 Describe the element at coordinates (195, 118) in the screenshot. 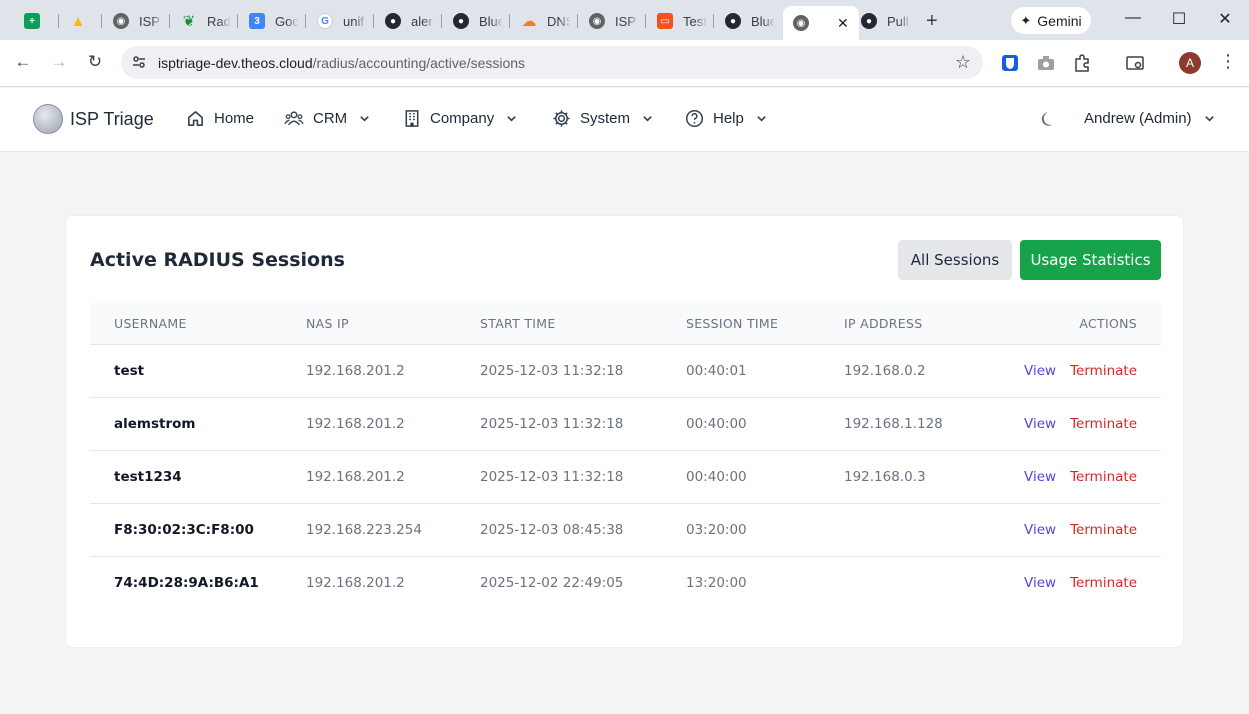

I see `home-icon` at that location.